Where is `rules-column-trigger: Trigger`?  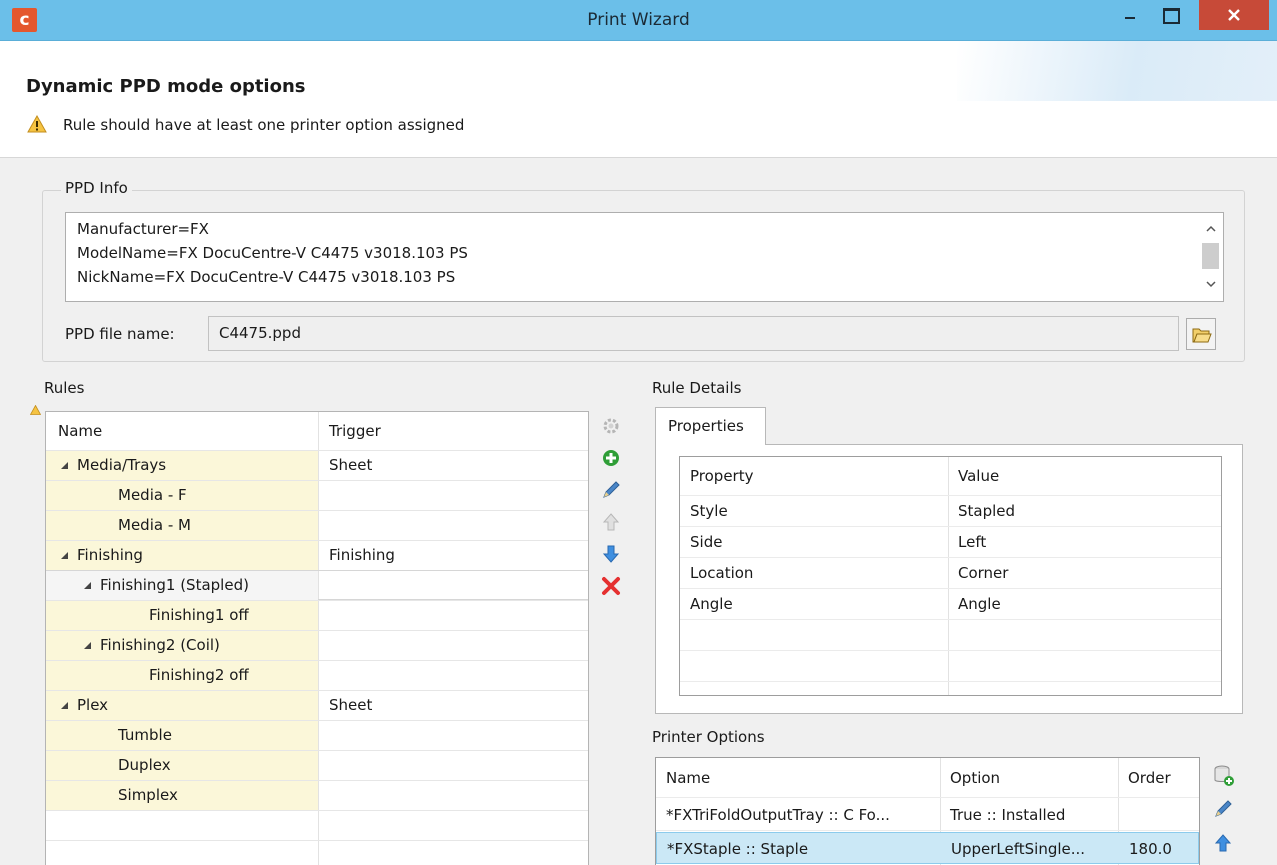 rules-column-trigger: Trigger is located at coordinates (355, 431).